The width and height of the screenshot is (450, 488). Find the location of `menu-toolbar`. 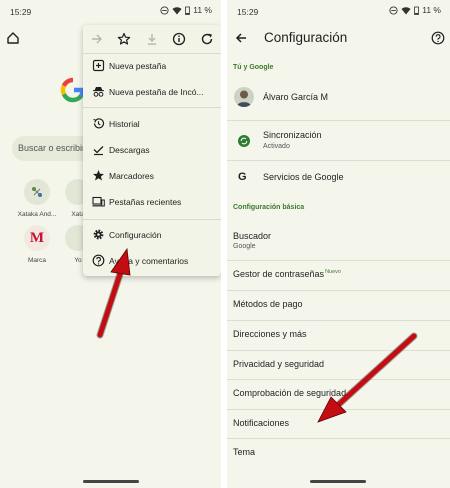

menu-toolbar is located at coordinates (152, 39).